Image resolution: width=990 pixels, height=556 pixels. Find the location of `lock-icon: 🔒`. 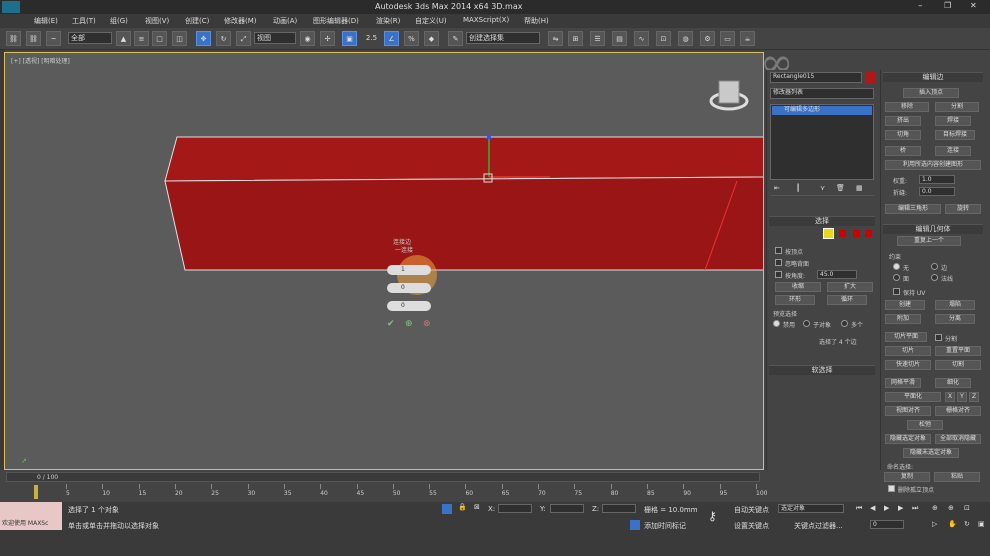

lock-icon: 🔒 is located at coordinates (462, 507).